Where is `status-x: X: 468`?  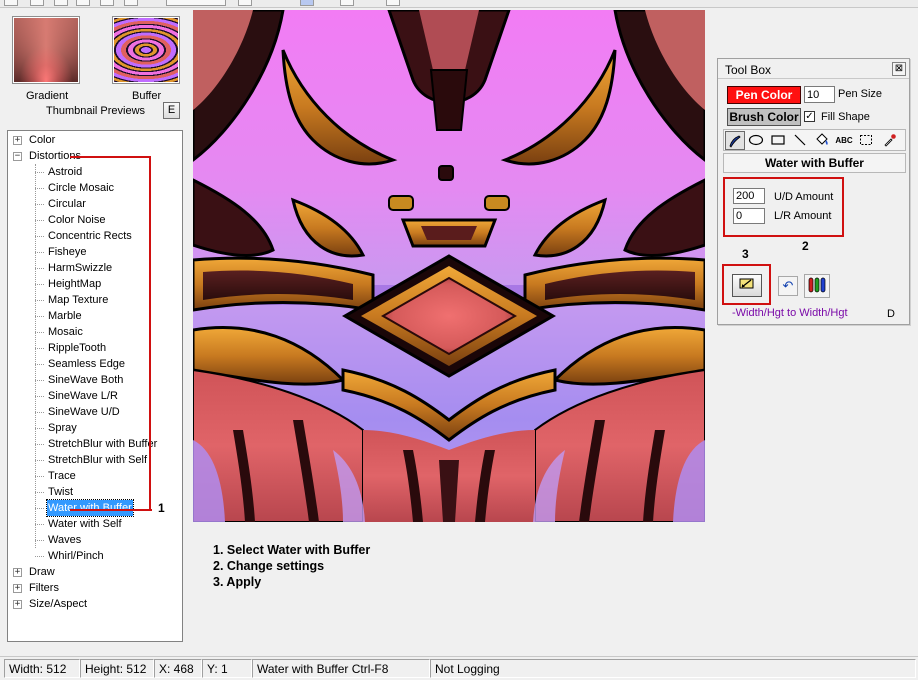
status-x: X: 468 is located at coordinates (178, 668).